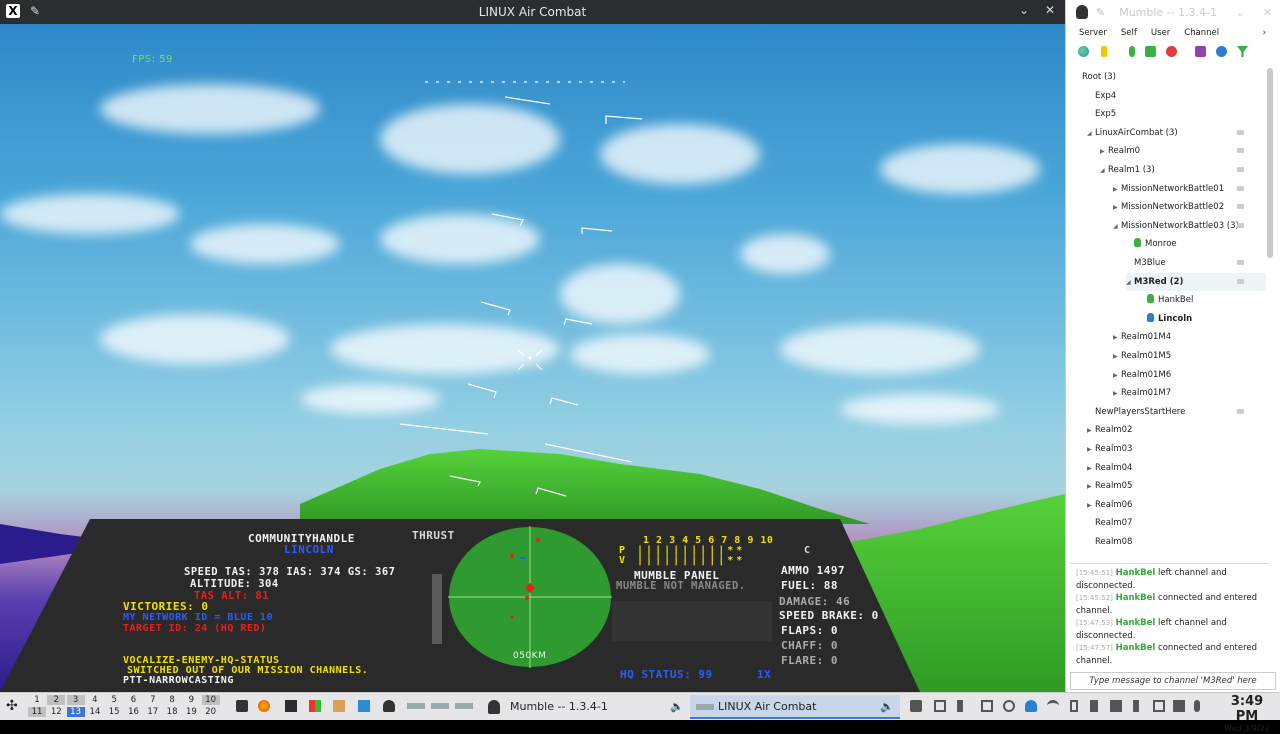  What do you see at coordinates (12, 706) in the screenshot?
I see `app-launcher-icon: ✣` at bounding box center [12, 706].